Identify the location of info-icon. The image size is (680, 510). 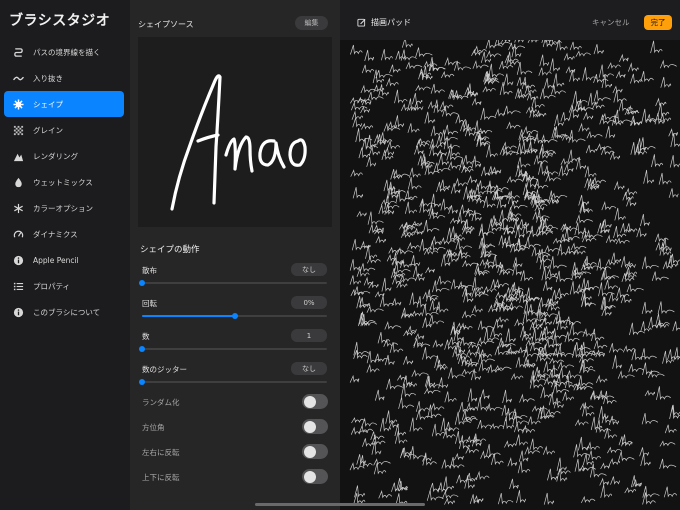
(18, 312).